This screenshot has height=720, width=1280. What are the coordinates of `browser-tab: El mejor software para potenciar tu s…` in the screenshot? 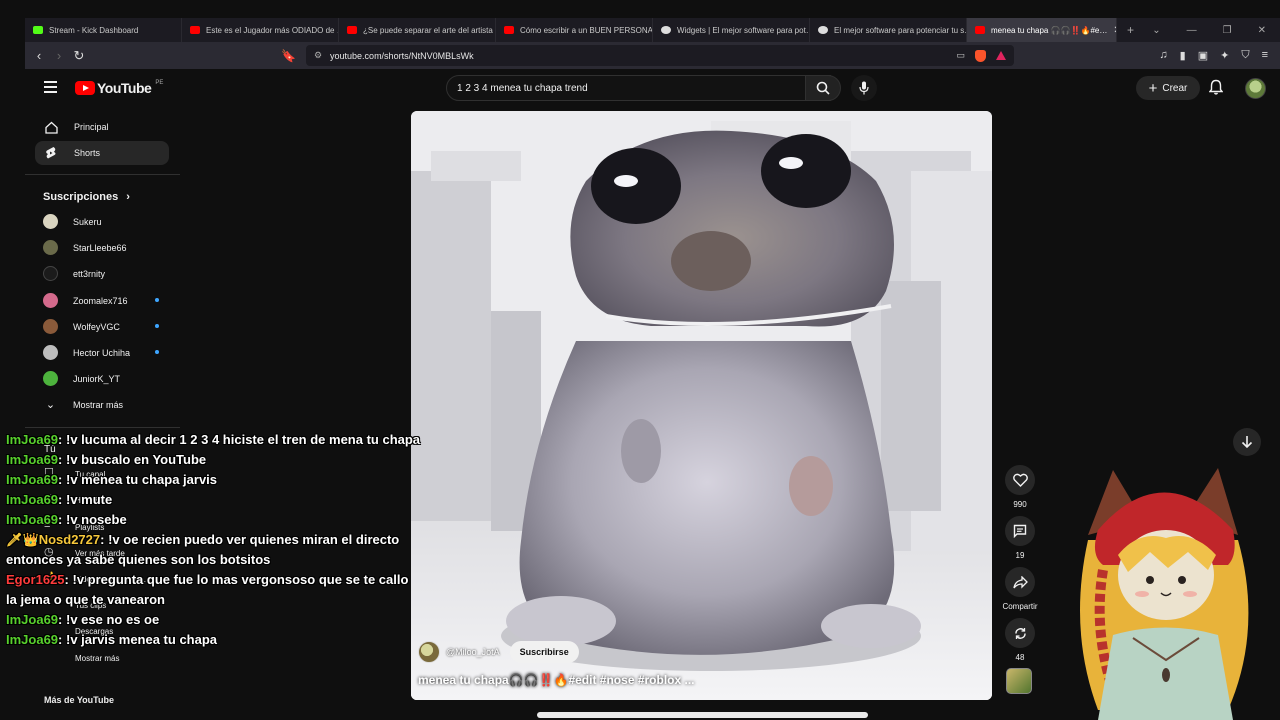 It's located at (888, 30).